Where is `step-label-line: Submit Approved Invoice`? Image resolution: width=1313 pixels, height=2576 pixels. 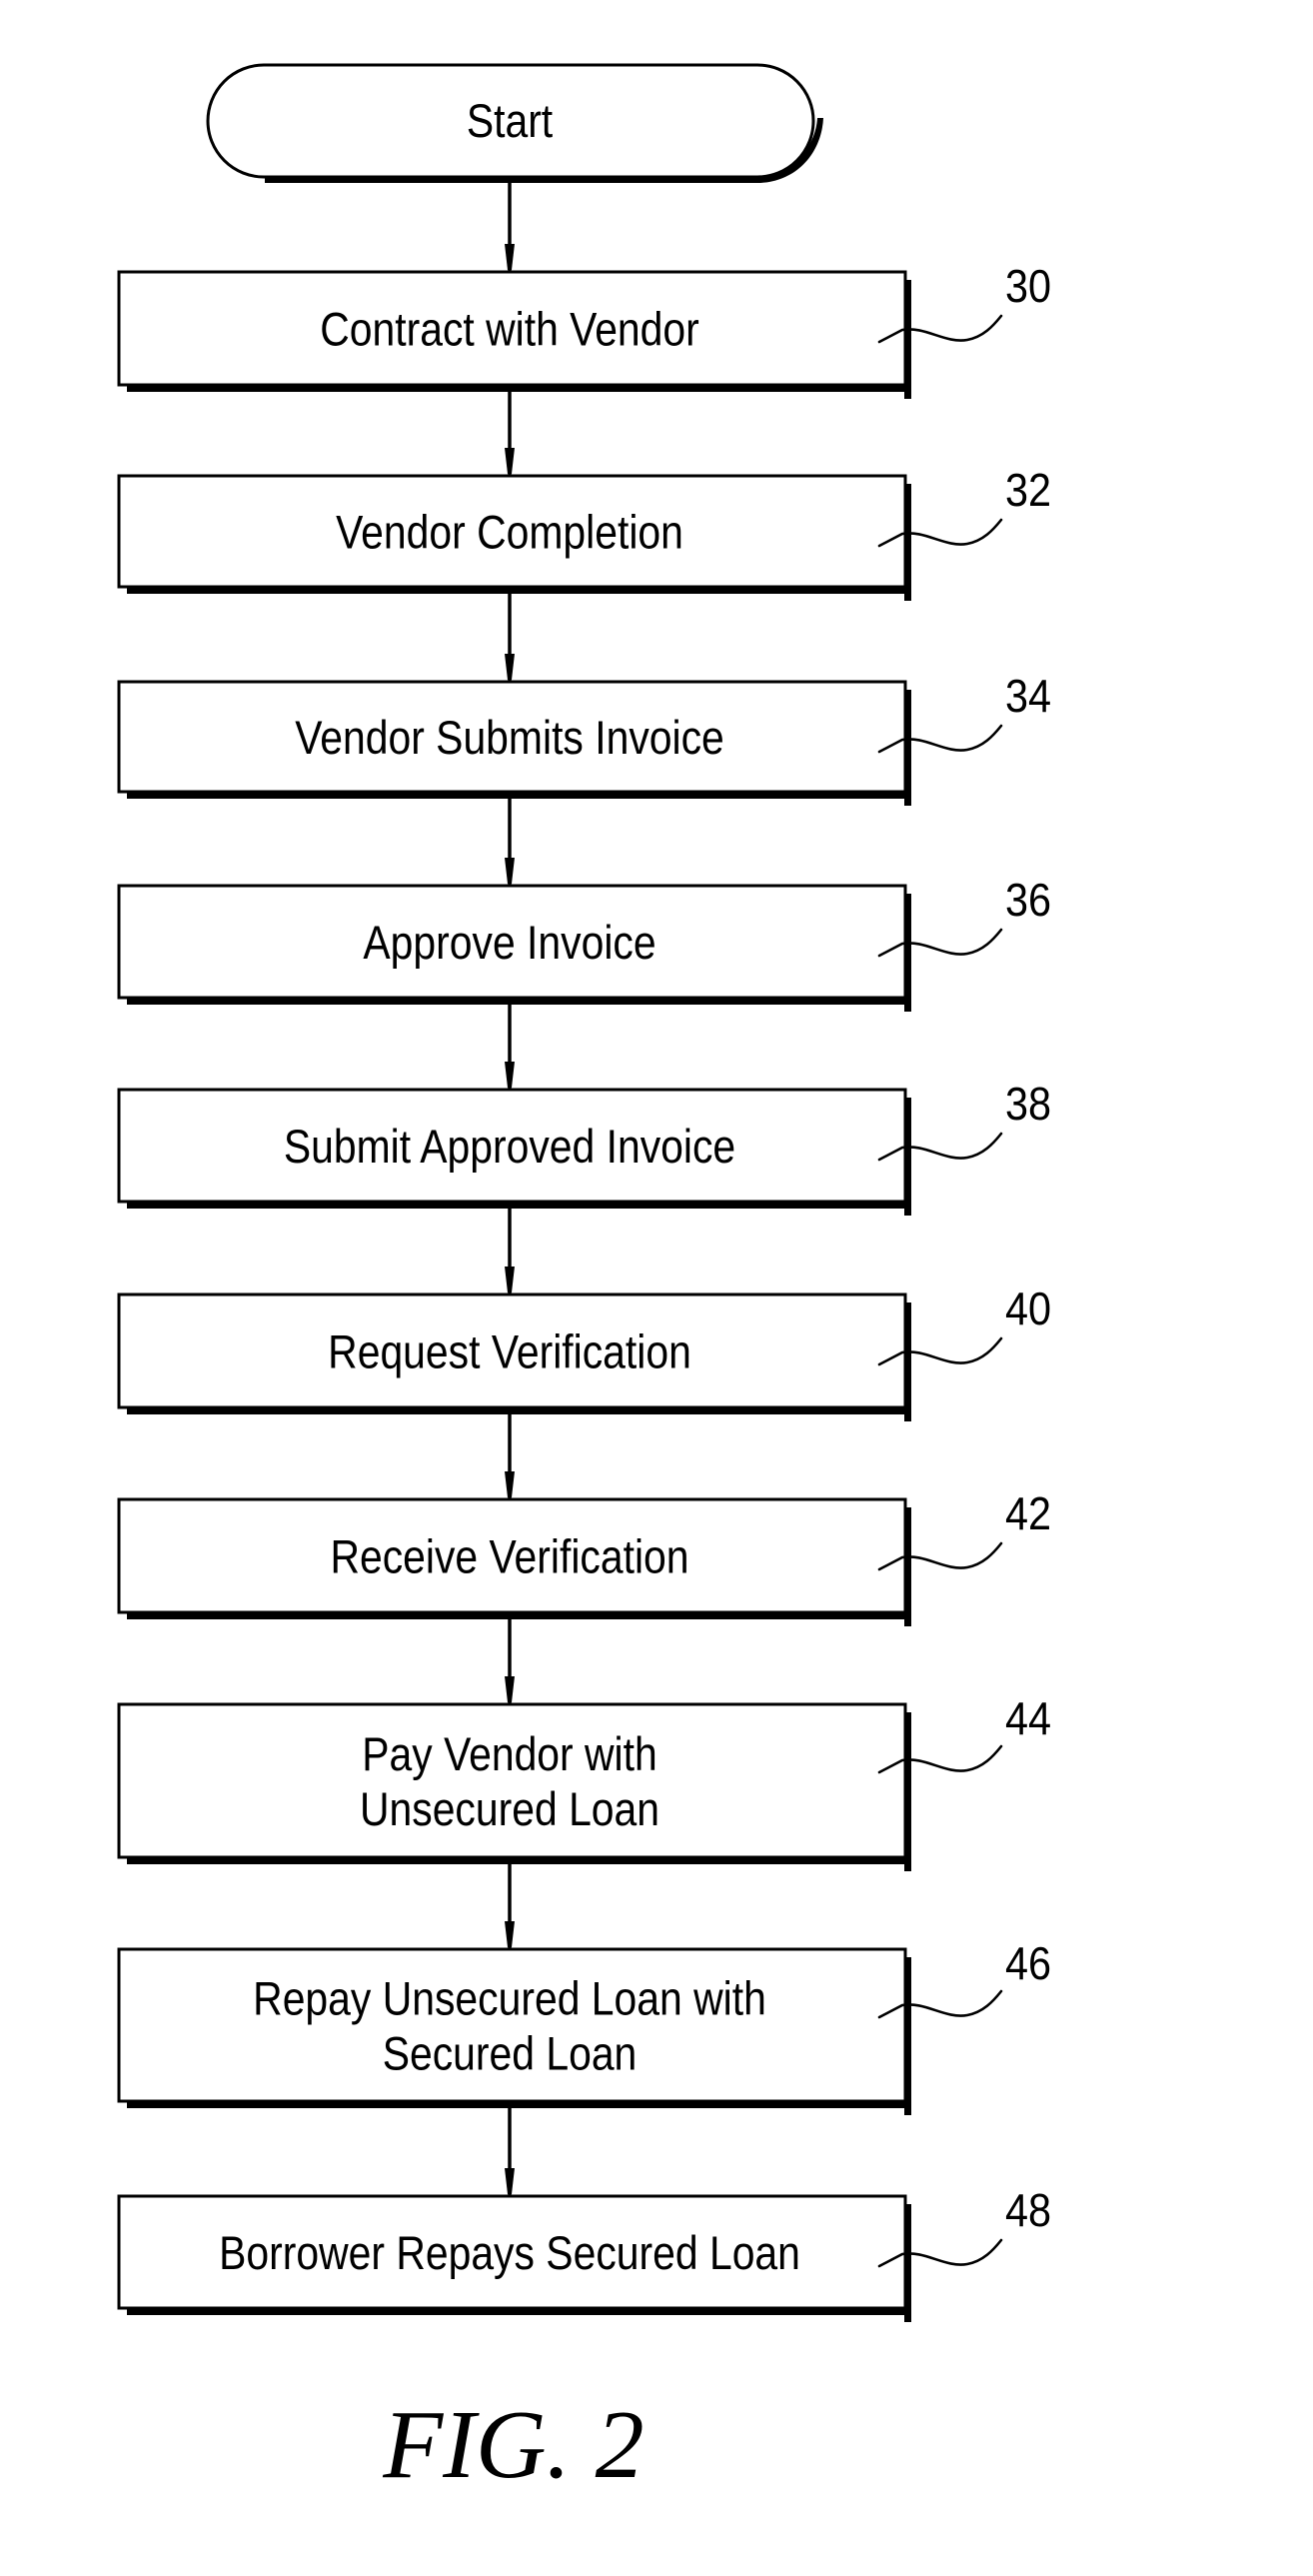
step-label-line: Submit Approved Invoice is located at coordinates (509, 1147).